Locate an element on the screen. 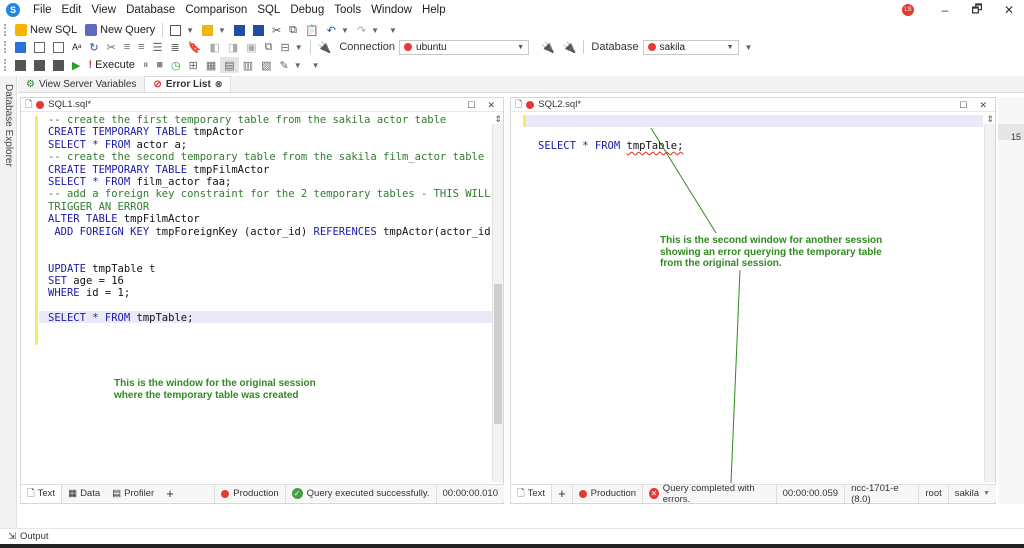  menu-file: File is located at coordinates (42, 10).